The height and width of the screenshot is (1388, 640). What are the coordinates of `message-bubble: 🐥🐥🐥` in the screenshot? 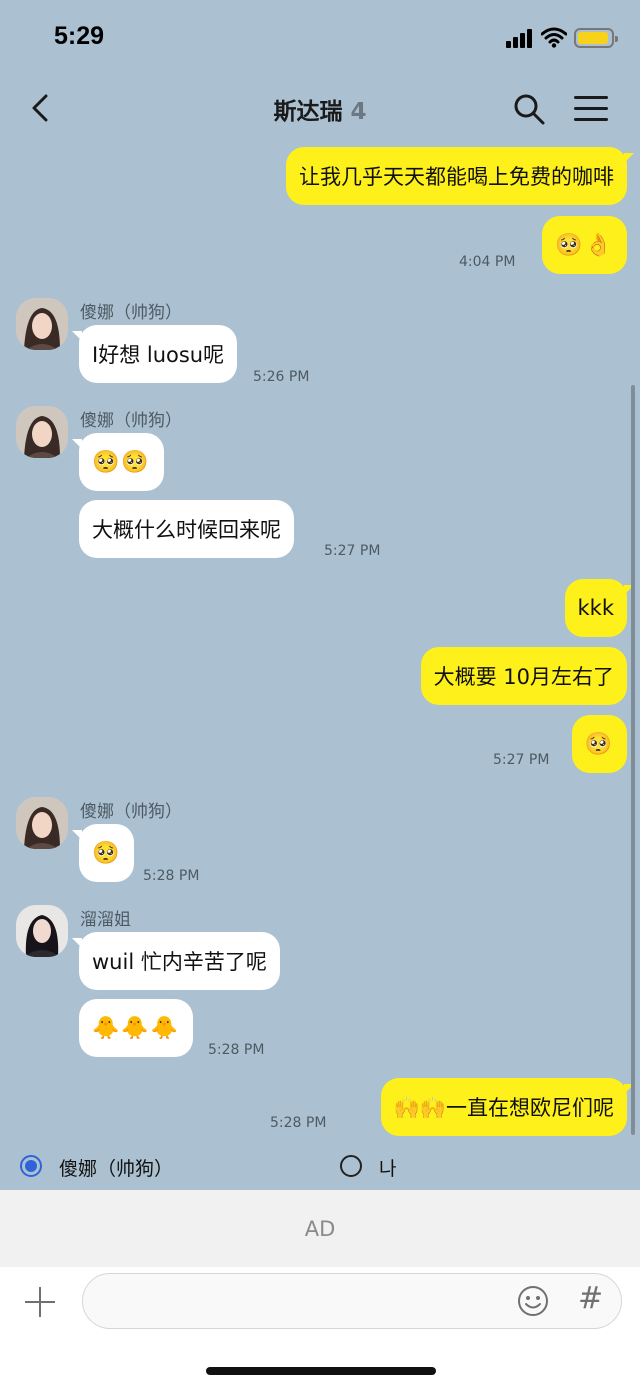 It's located at (136, 1028).